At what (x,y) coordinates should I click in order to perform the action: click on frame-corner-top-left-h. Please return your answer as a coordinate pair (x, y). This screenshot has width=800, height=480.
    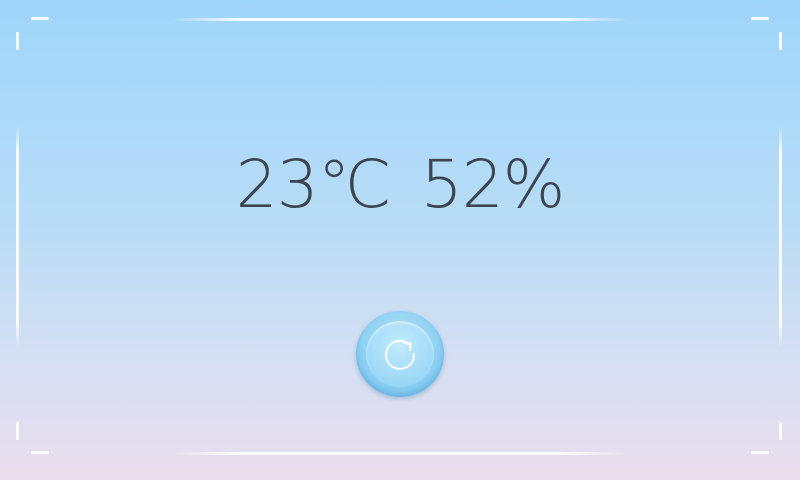
    Looking at the image, I should click on (40, 18).